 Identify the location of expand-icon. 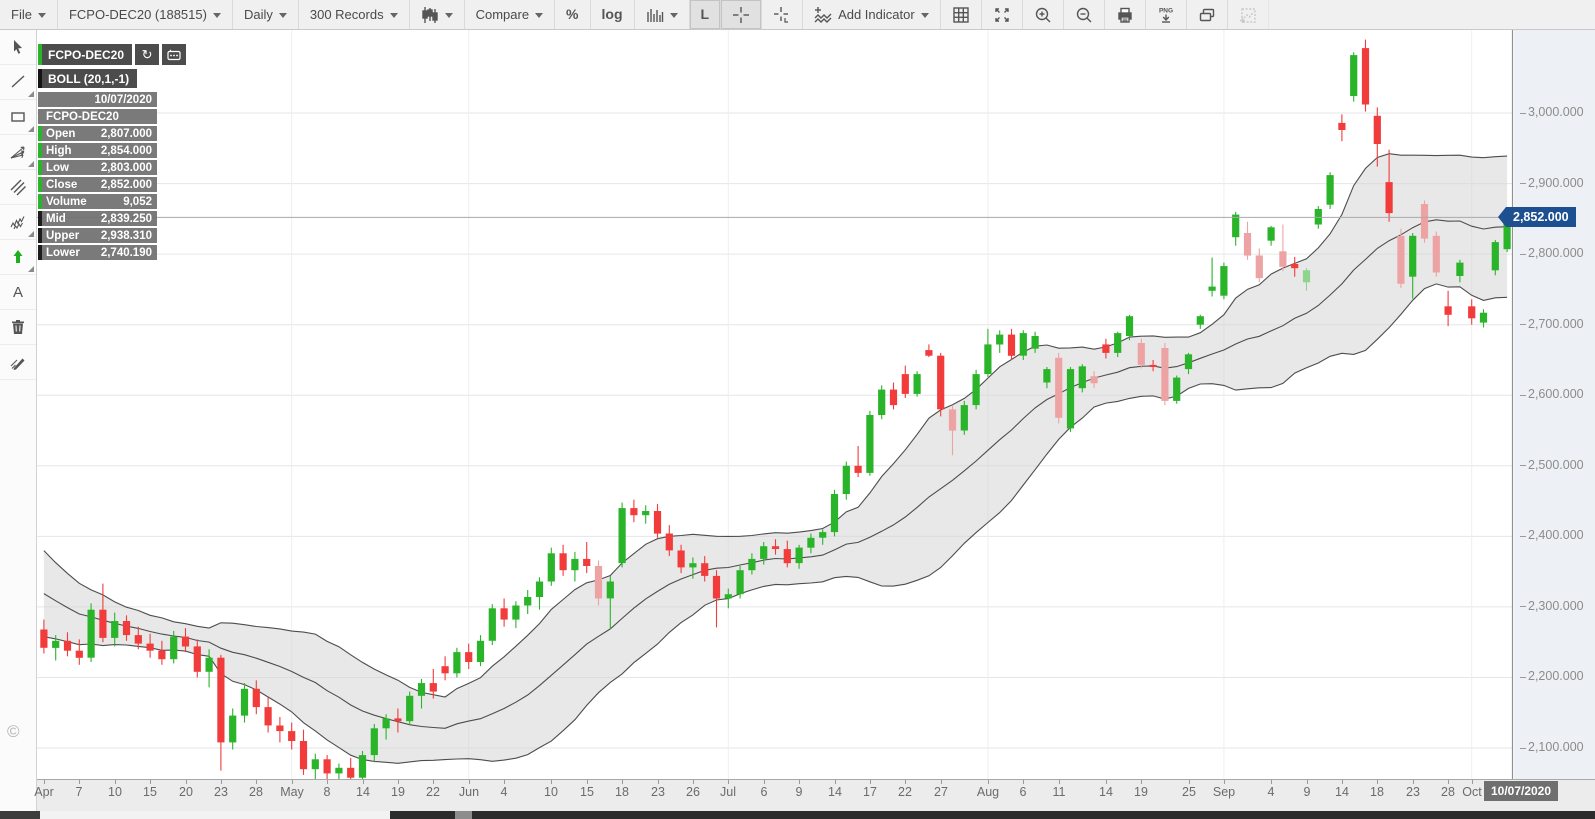
(1002, 15).